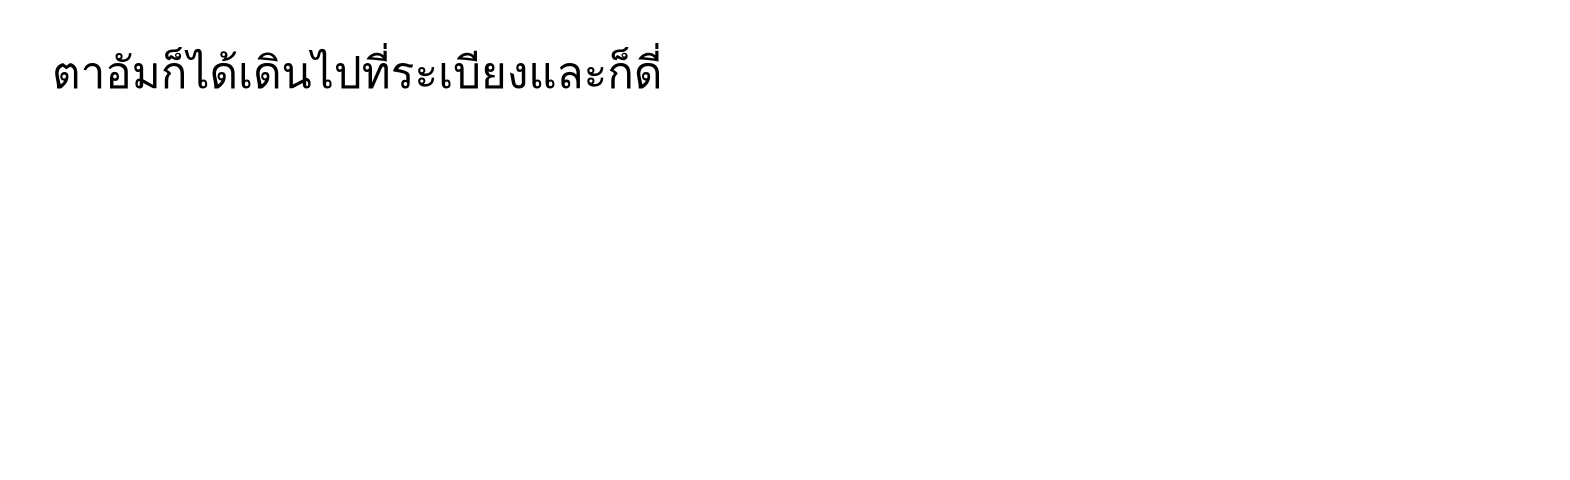 Image resolution: width=1570 pixels, height=480 pixels. What do you see at coordinates (357, 73) in the screenshot?
I see `text-line: ตาอัมก็ได้เดินไปที่ระเบียงและก็ดี่` at bounding box center [357, 73].